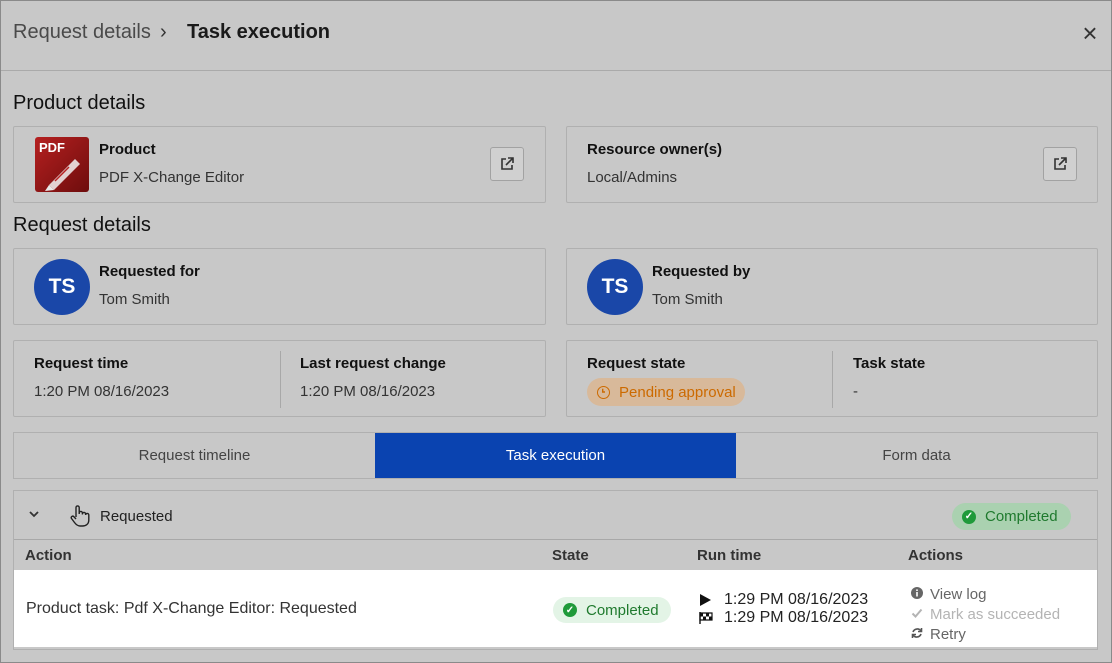 This screenshot has height=663, width=1112. I want to click on retry-label: Retry, so click(948, 634).